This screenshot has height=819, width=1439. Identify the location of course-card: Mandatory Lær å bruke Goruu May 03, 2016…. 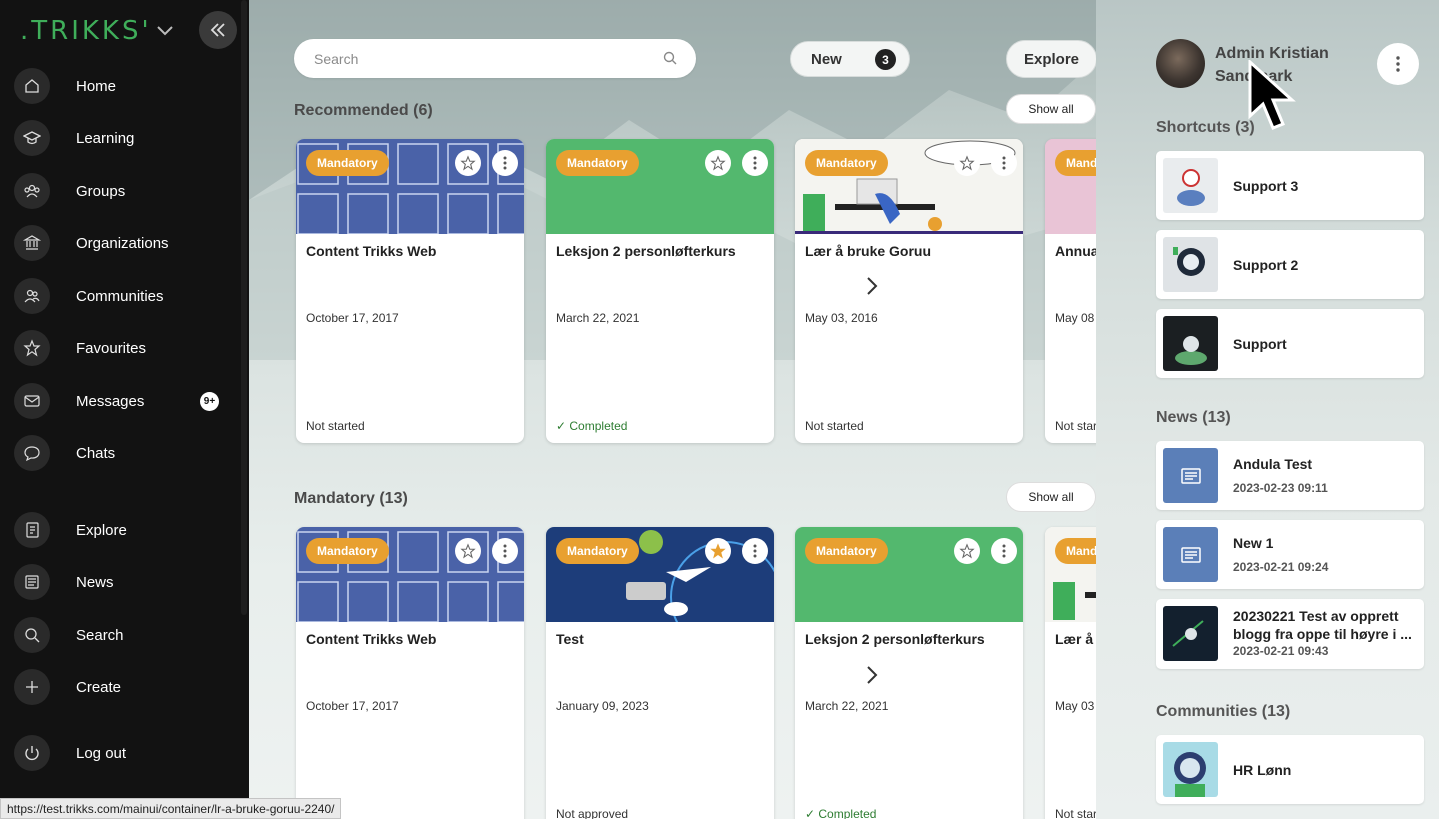
(909, 291).